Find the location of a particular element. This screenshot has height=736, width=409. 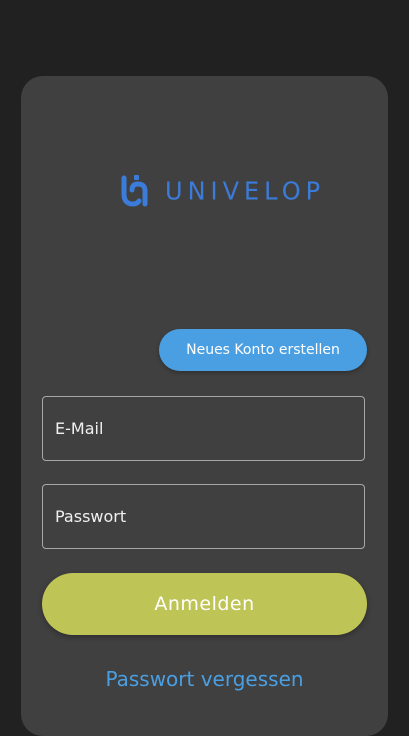

univelop-logo-icon is located at coordinates (136, 191).